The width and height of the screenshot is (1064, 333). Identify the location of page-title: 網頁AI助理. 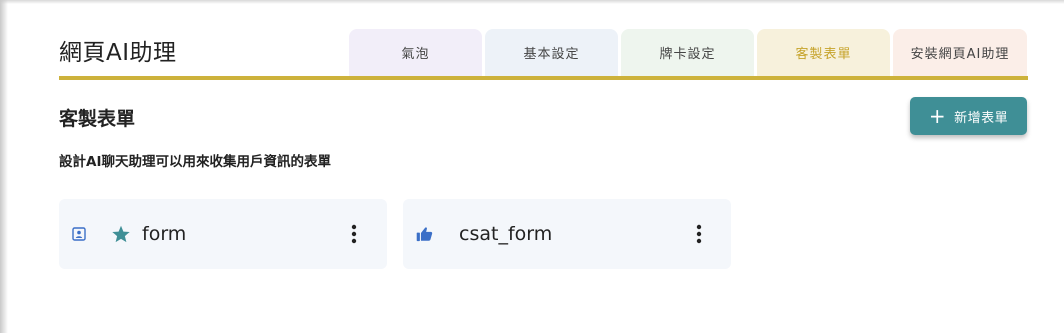
(118, 53).